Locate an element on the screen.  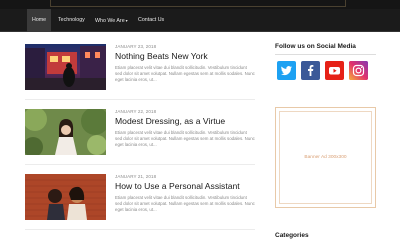
banner-ad: Banner Ad 300x300 is located at coordinates (325, 157).